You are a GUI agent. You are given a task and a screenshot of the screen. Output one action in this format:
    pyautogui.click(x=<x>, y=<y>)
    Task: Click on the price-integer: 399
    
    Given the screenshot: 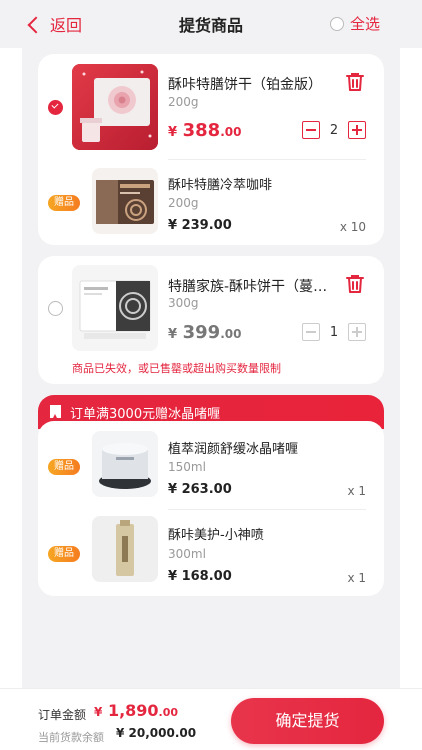 What is the action you would take?
    pyautogui.click(x=201, y=332)
    